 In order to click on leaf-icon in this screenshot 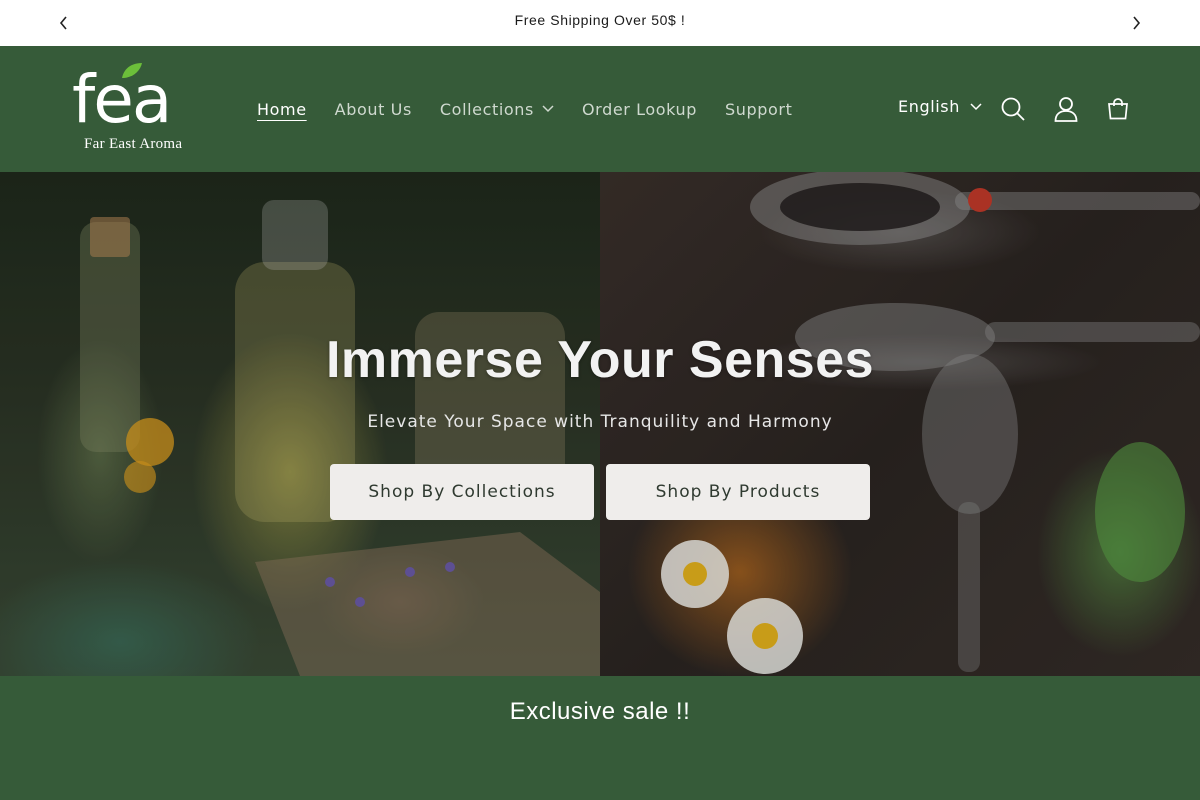, I will do `click(132, 70)`.